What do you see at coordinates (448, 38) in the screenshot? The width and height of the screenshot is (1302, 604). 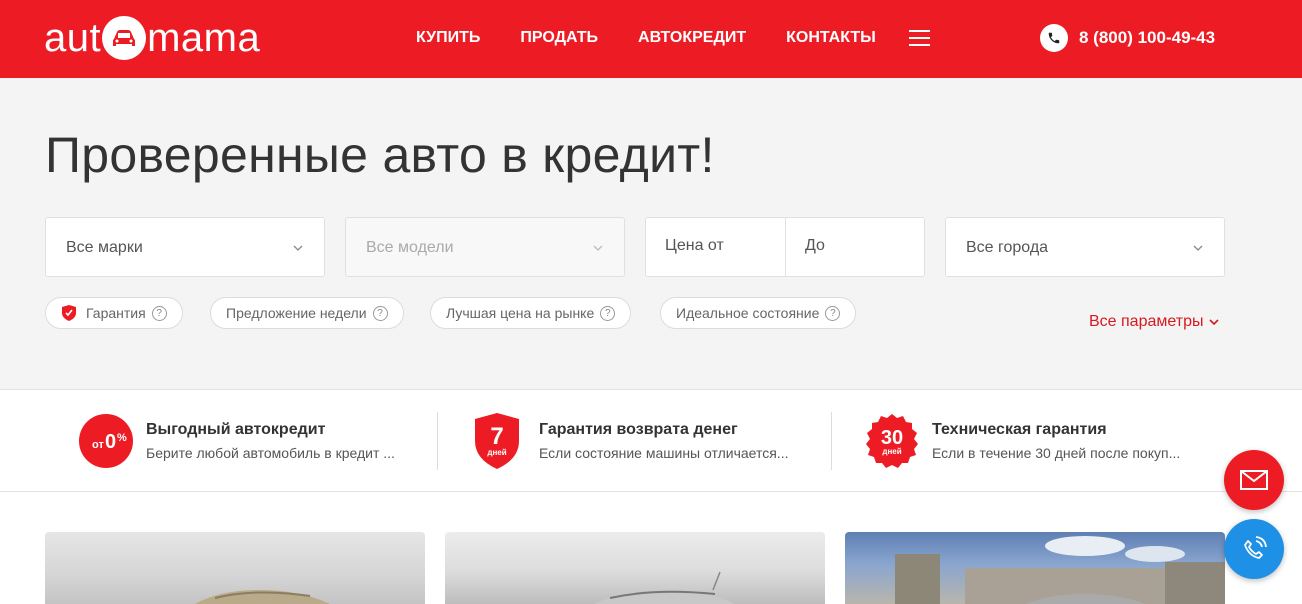 I see `nav-buy: КУПИТЬ` at bounding box center [448, 38].